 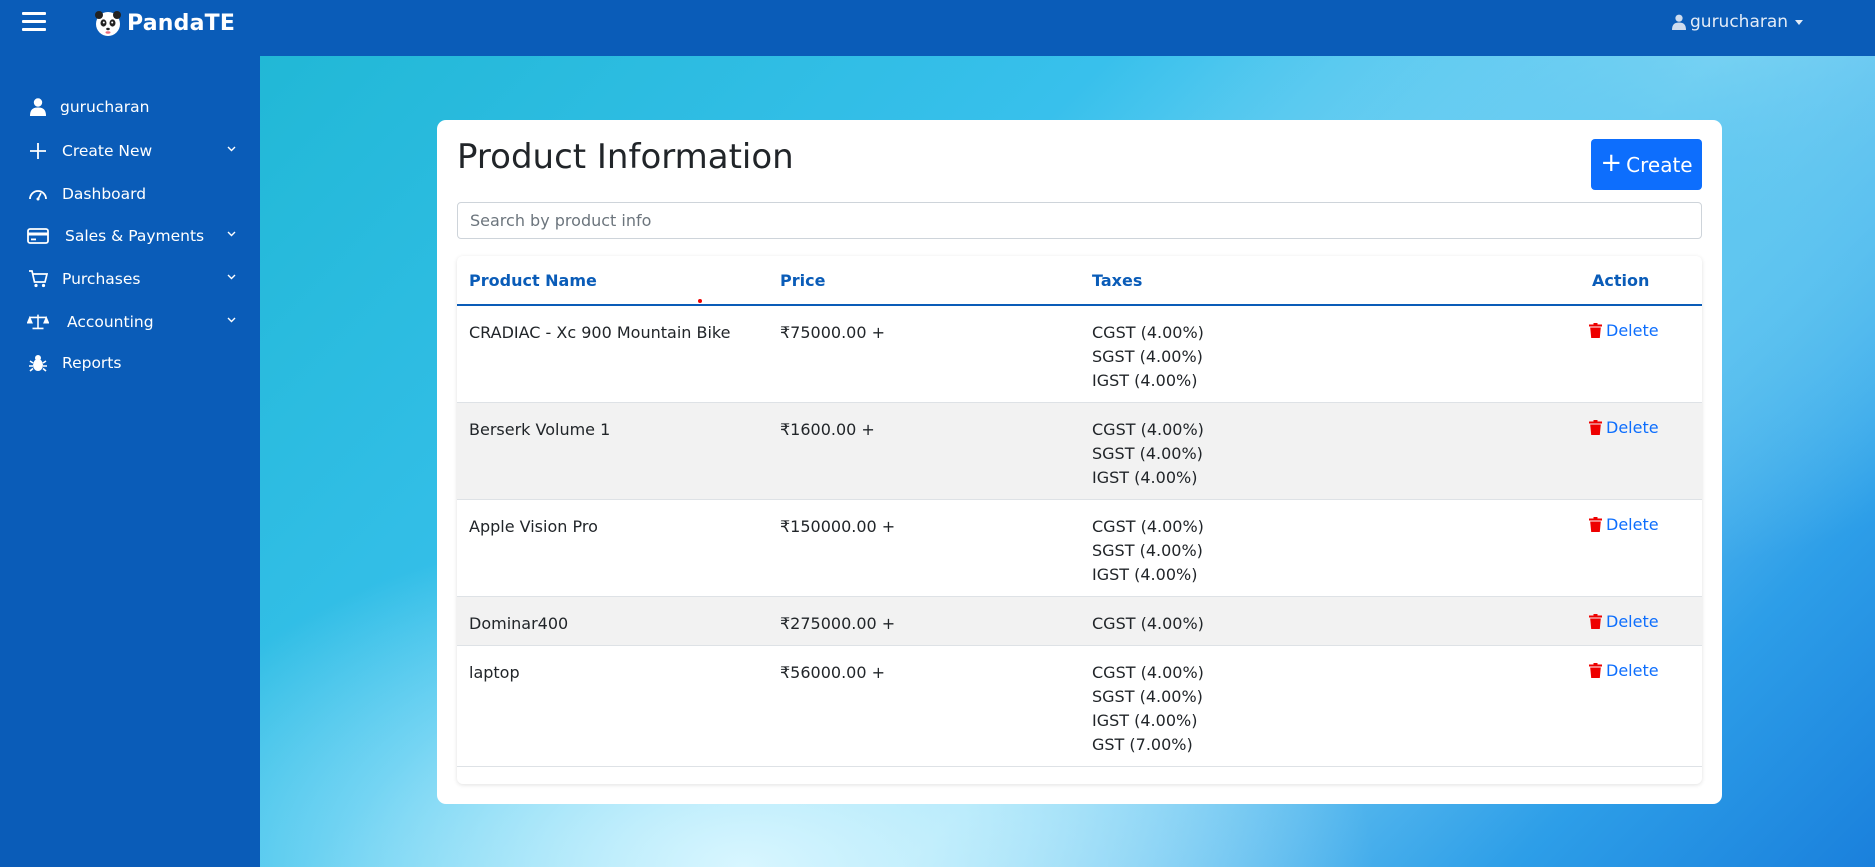 What do you see at coordinates (110, 322) in the screenshot?
I see `sidebar-item-label: Accounting` at bounding box center [110, 322].